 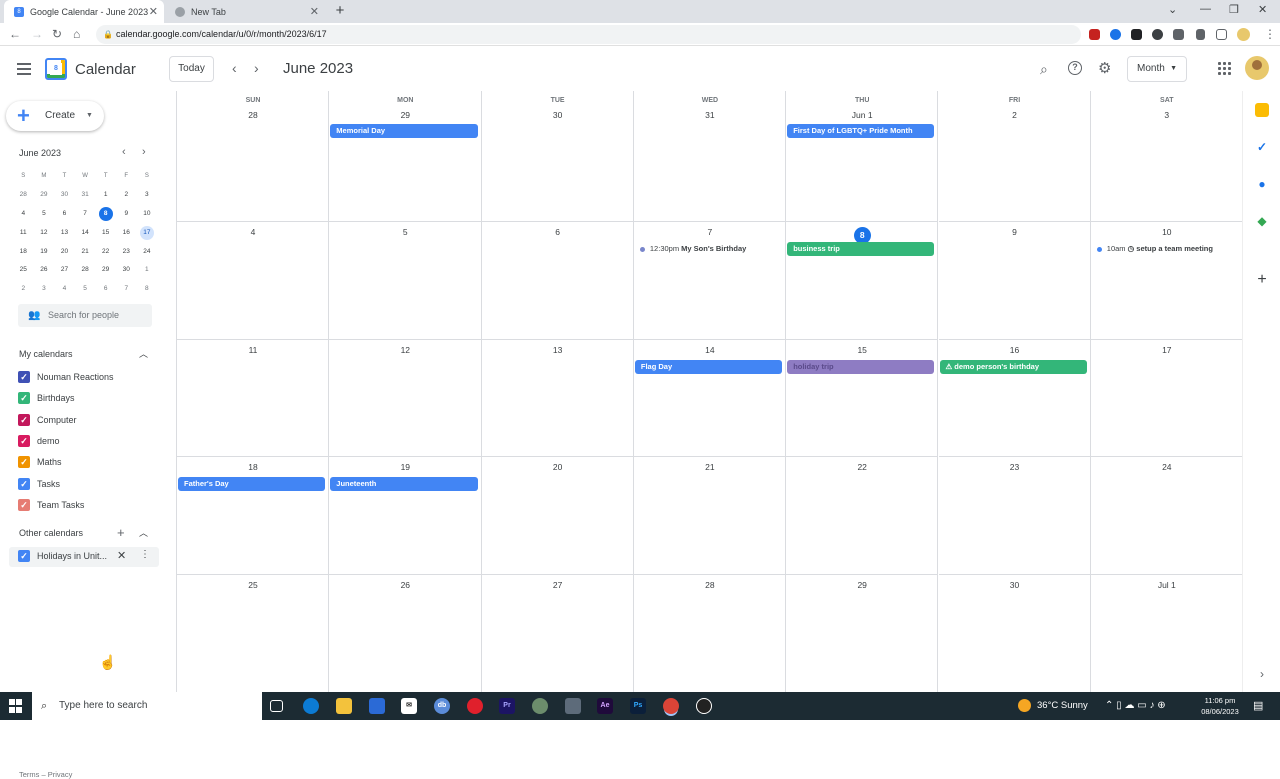 I want to click on mini-day: 2, so click(x=23, y=289).